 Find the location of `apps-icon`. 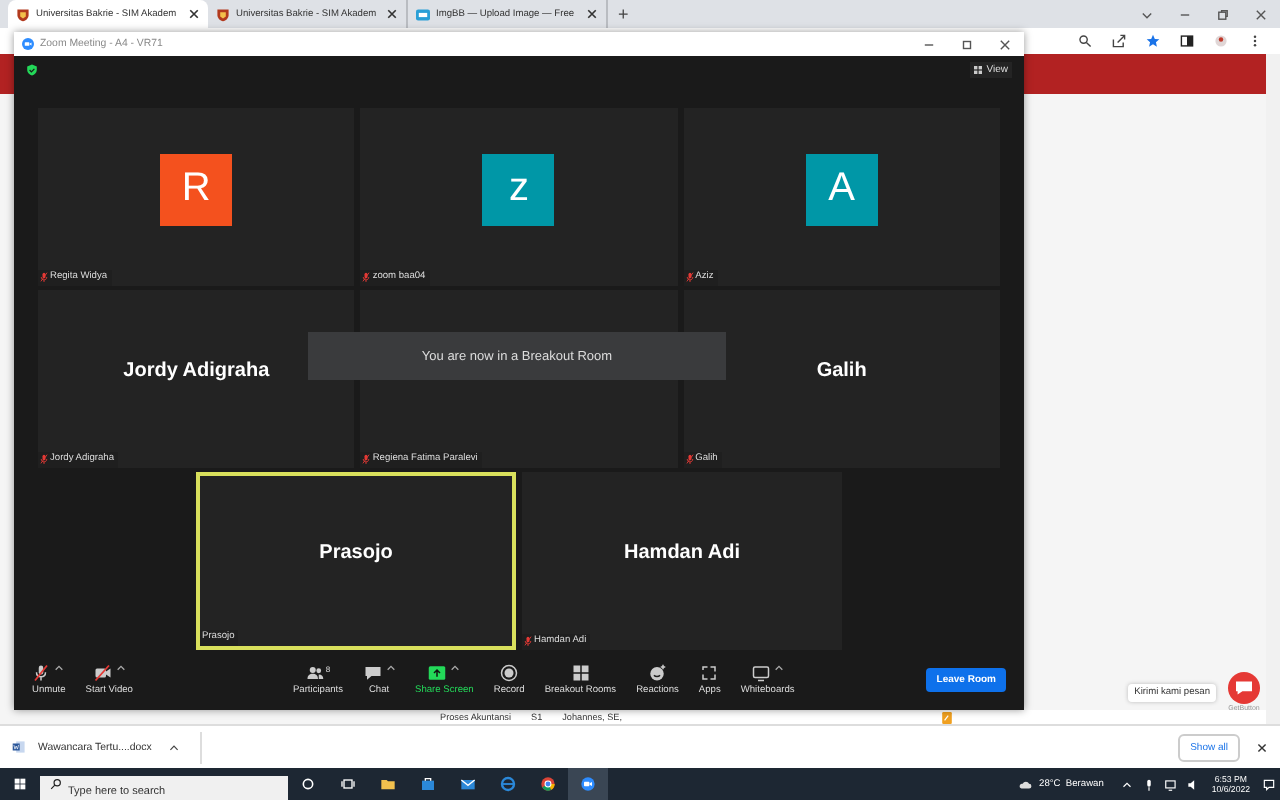

apps-icon is located at coordinates (709, 673).